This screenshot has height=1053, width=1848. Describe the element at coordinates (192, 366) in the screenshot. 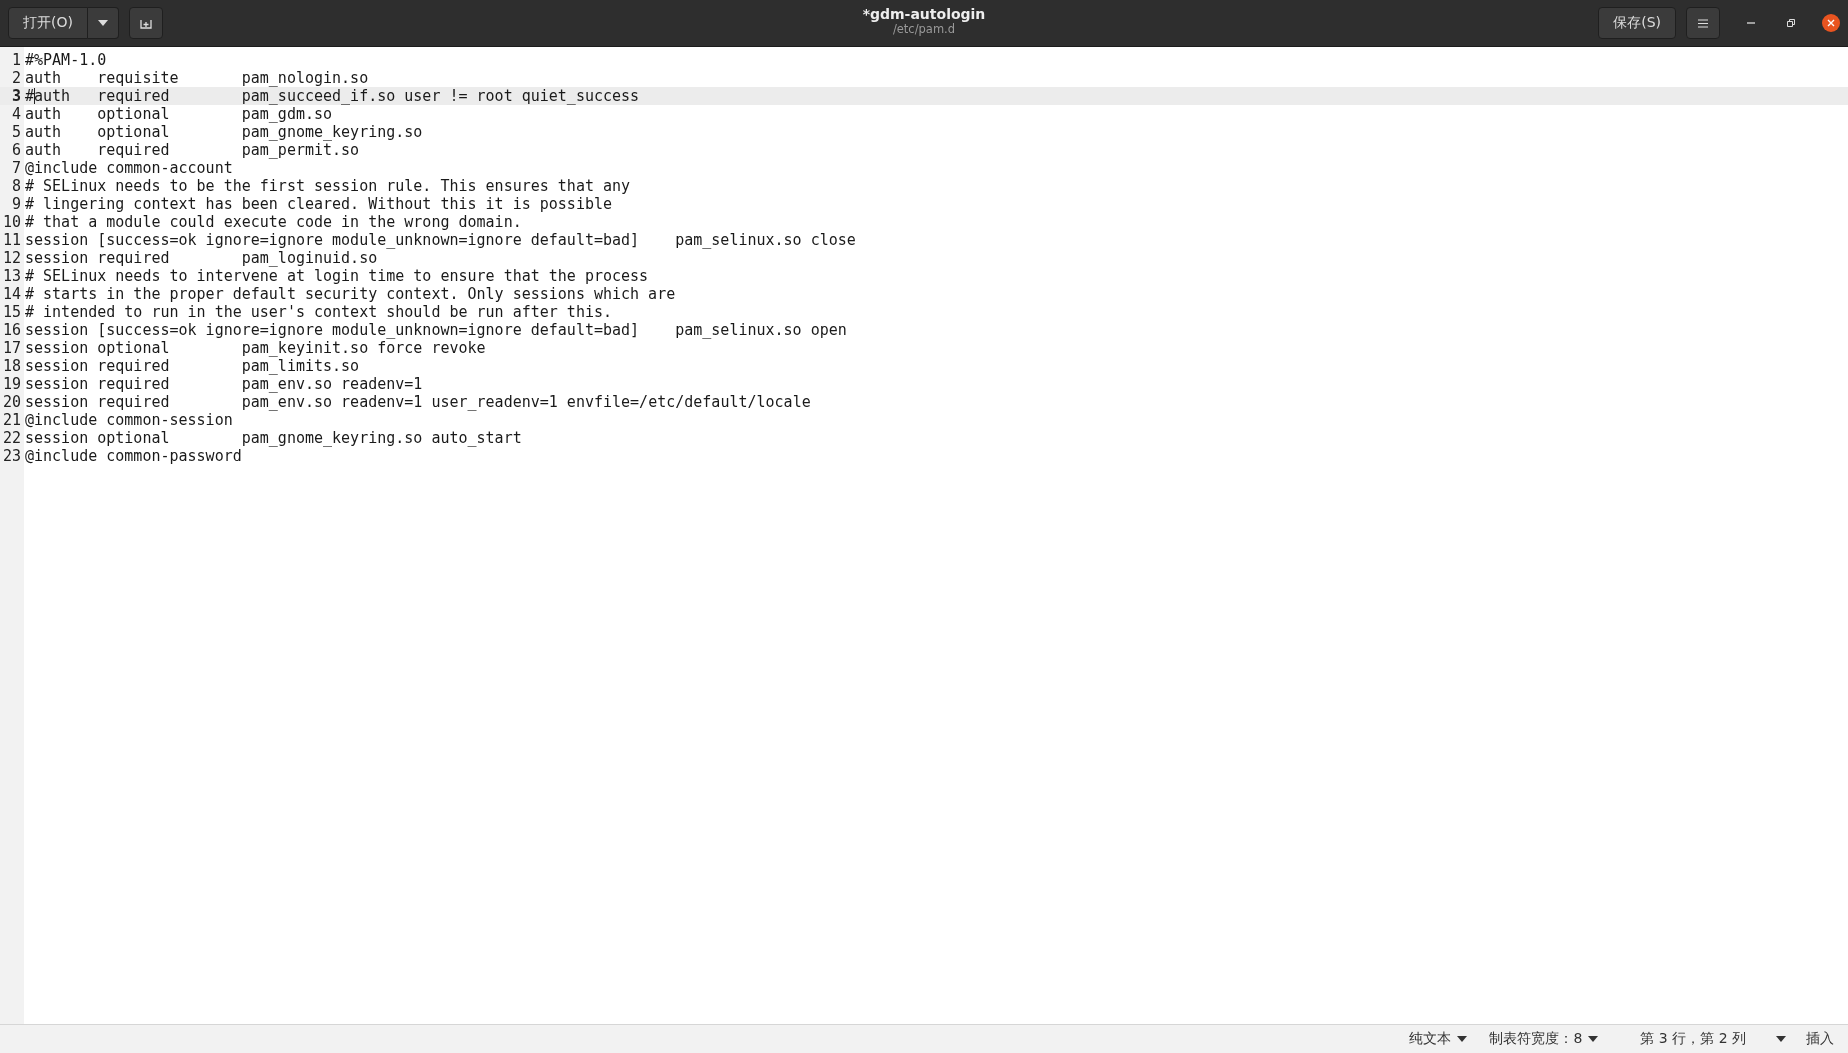

I see `code-line: session required pam_limits.so` at that location.